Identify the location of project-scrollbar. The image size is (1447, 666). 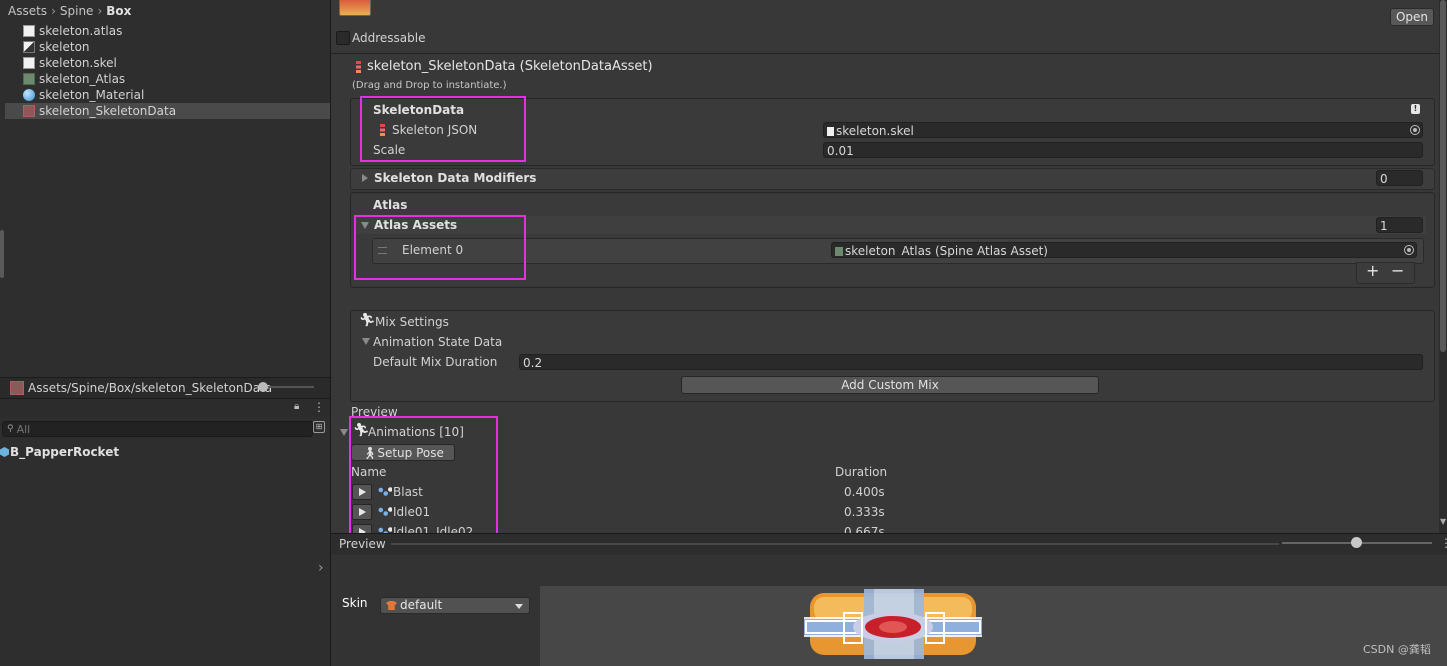
(2, 254).